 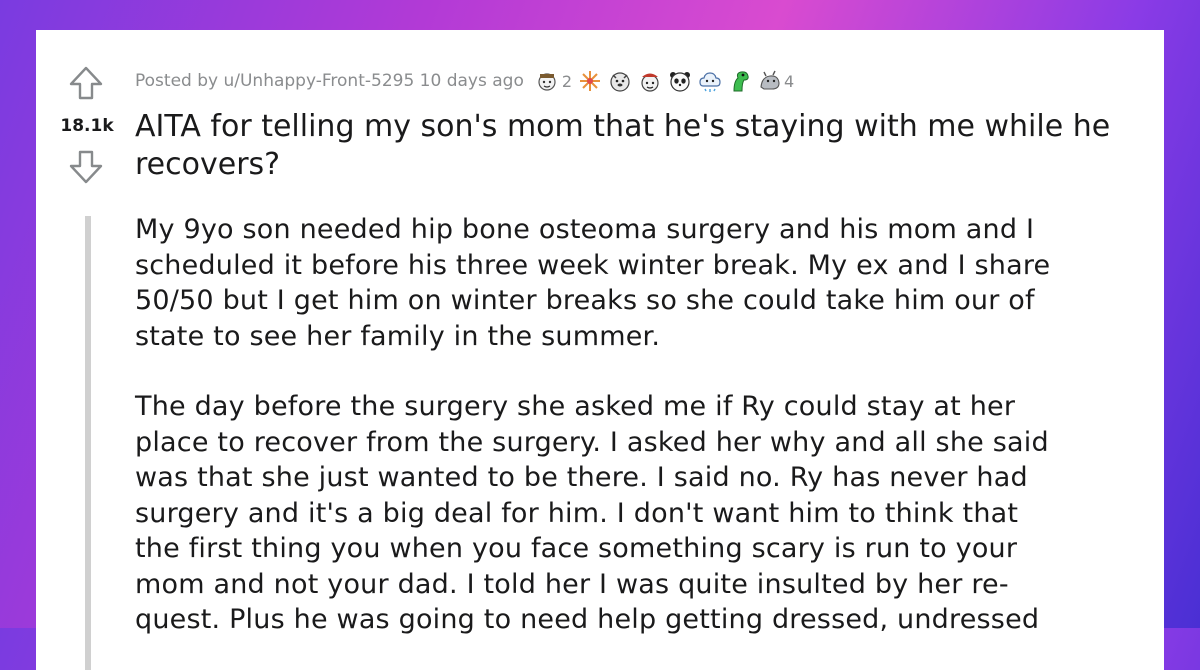 I want to click on downvote-arrow-icon, so click(x=86, y=167).